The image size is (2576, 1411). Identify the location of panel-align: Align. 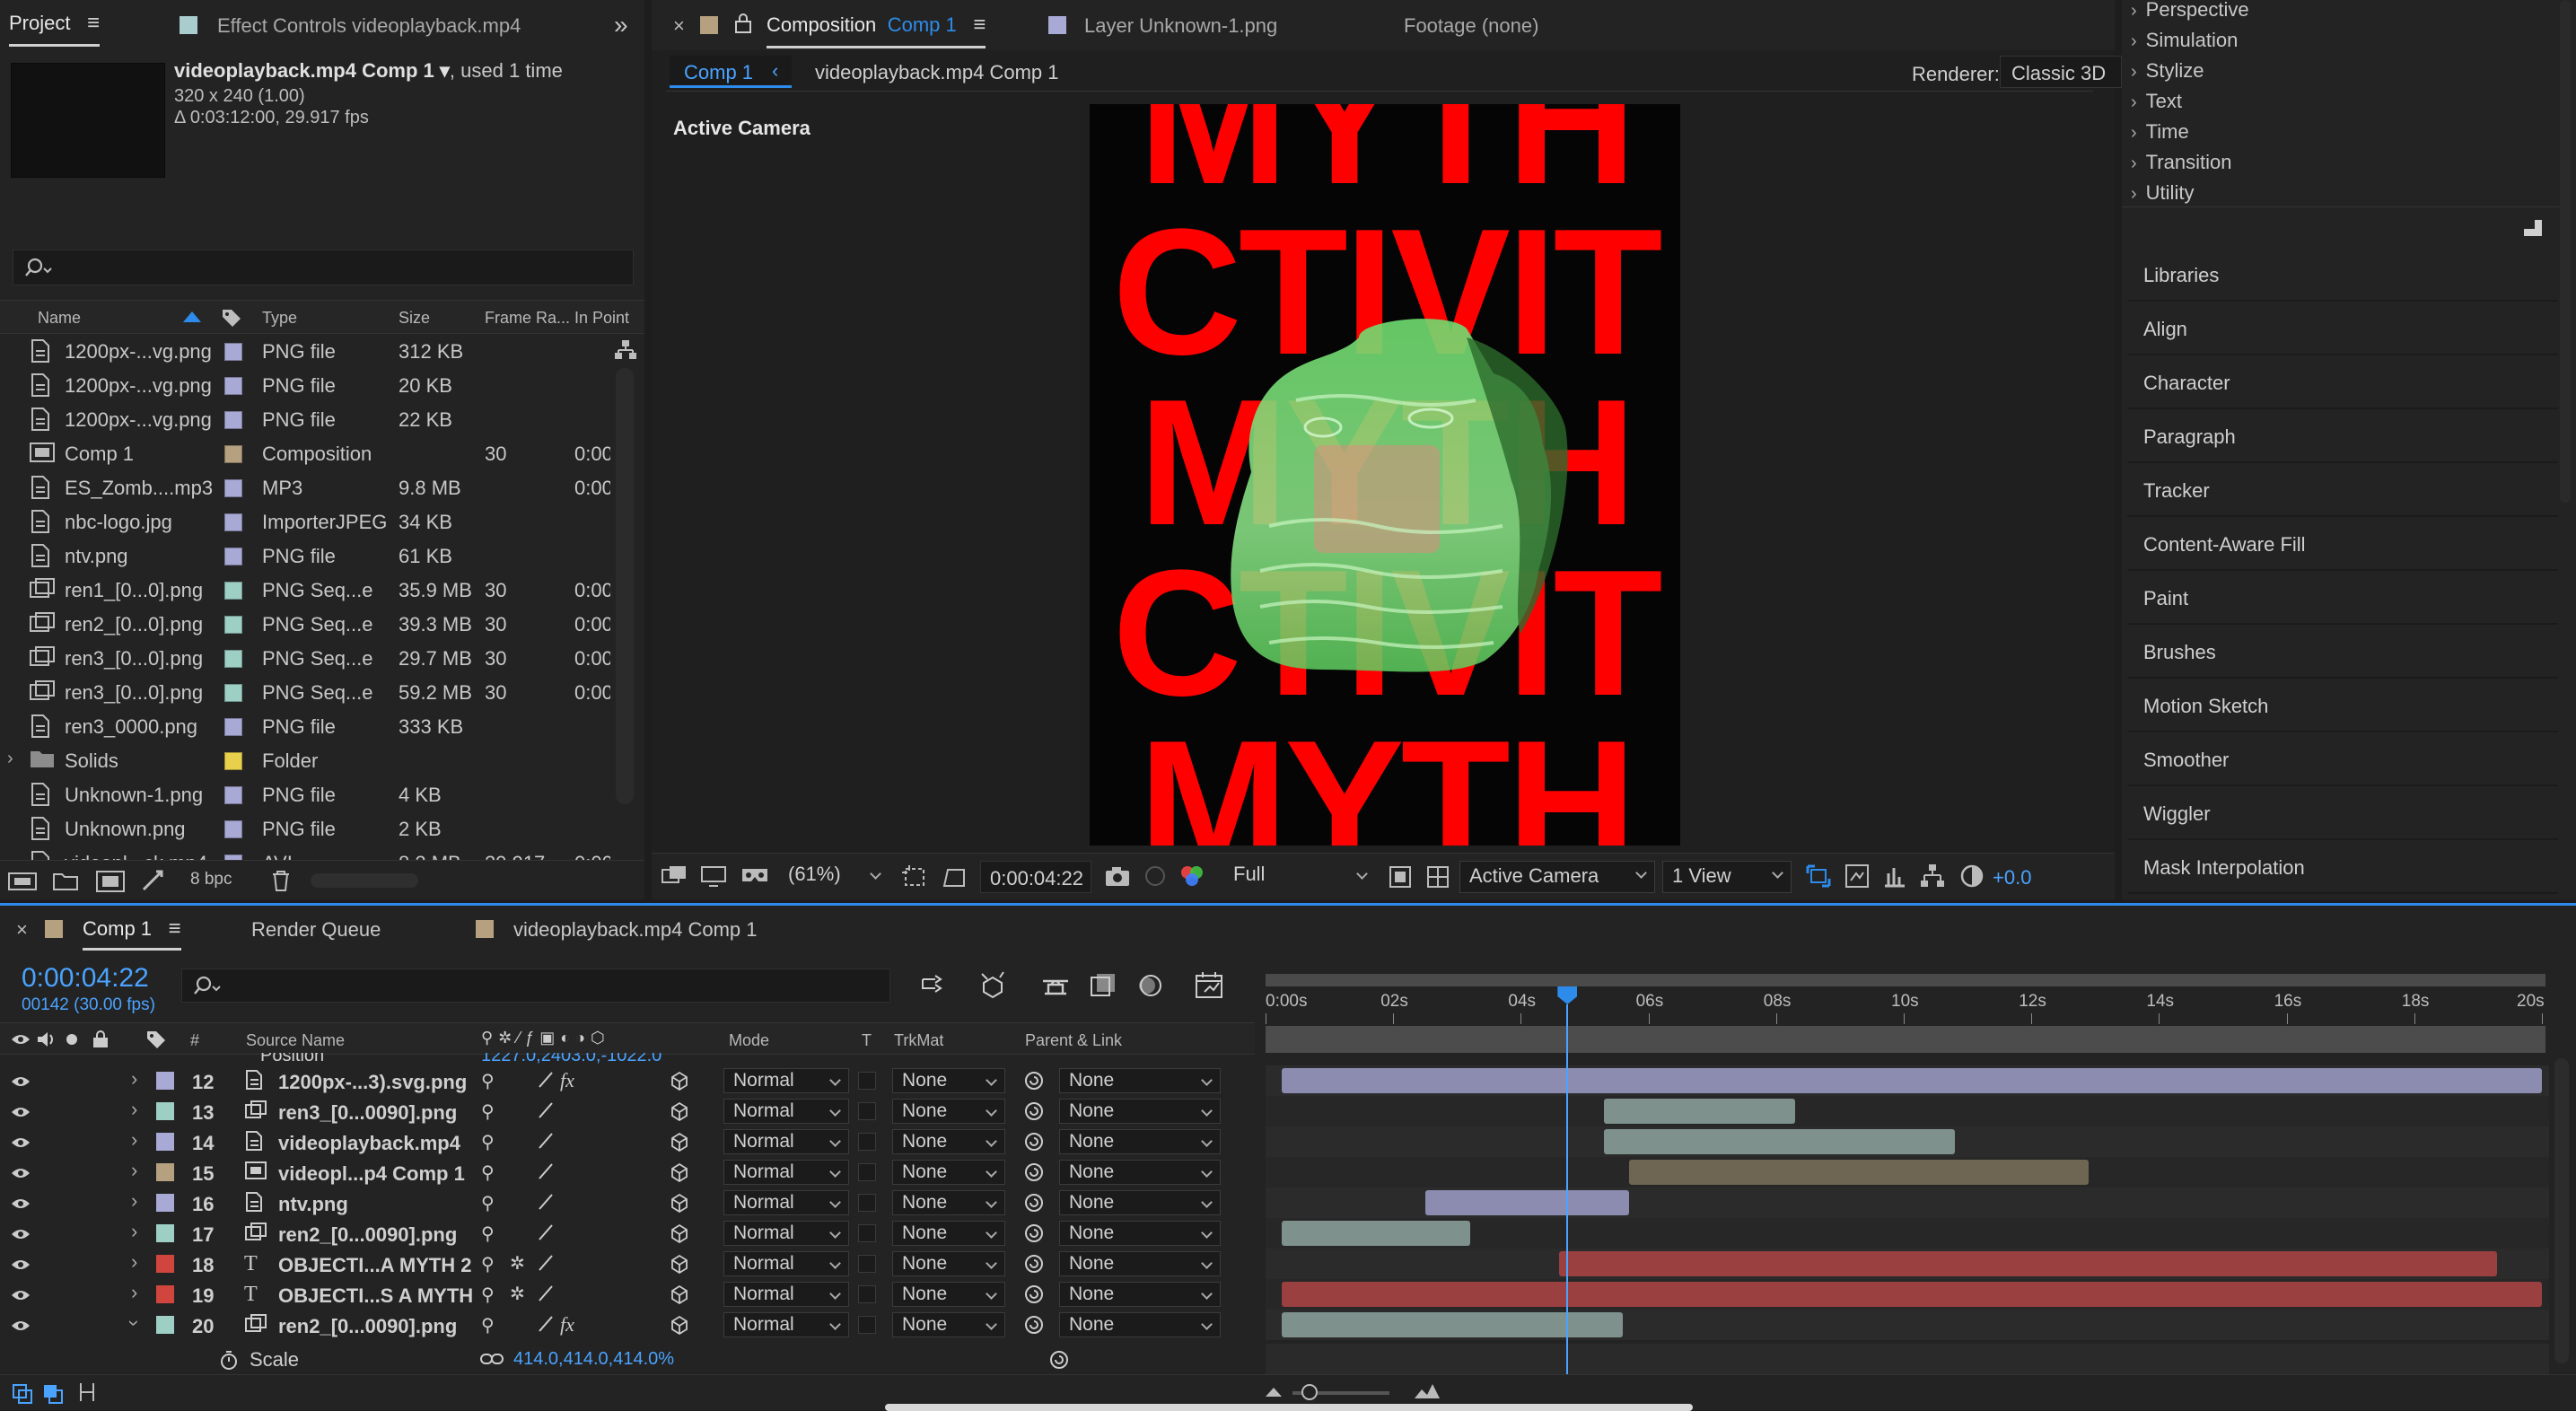
(2342, 330).